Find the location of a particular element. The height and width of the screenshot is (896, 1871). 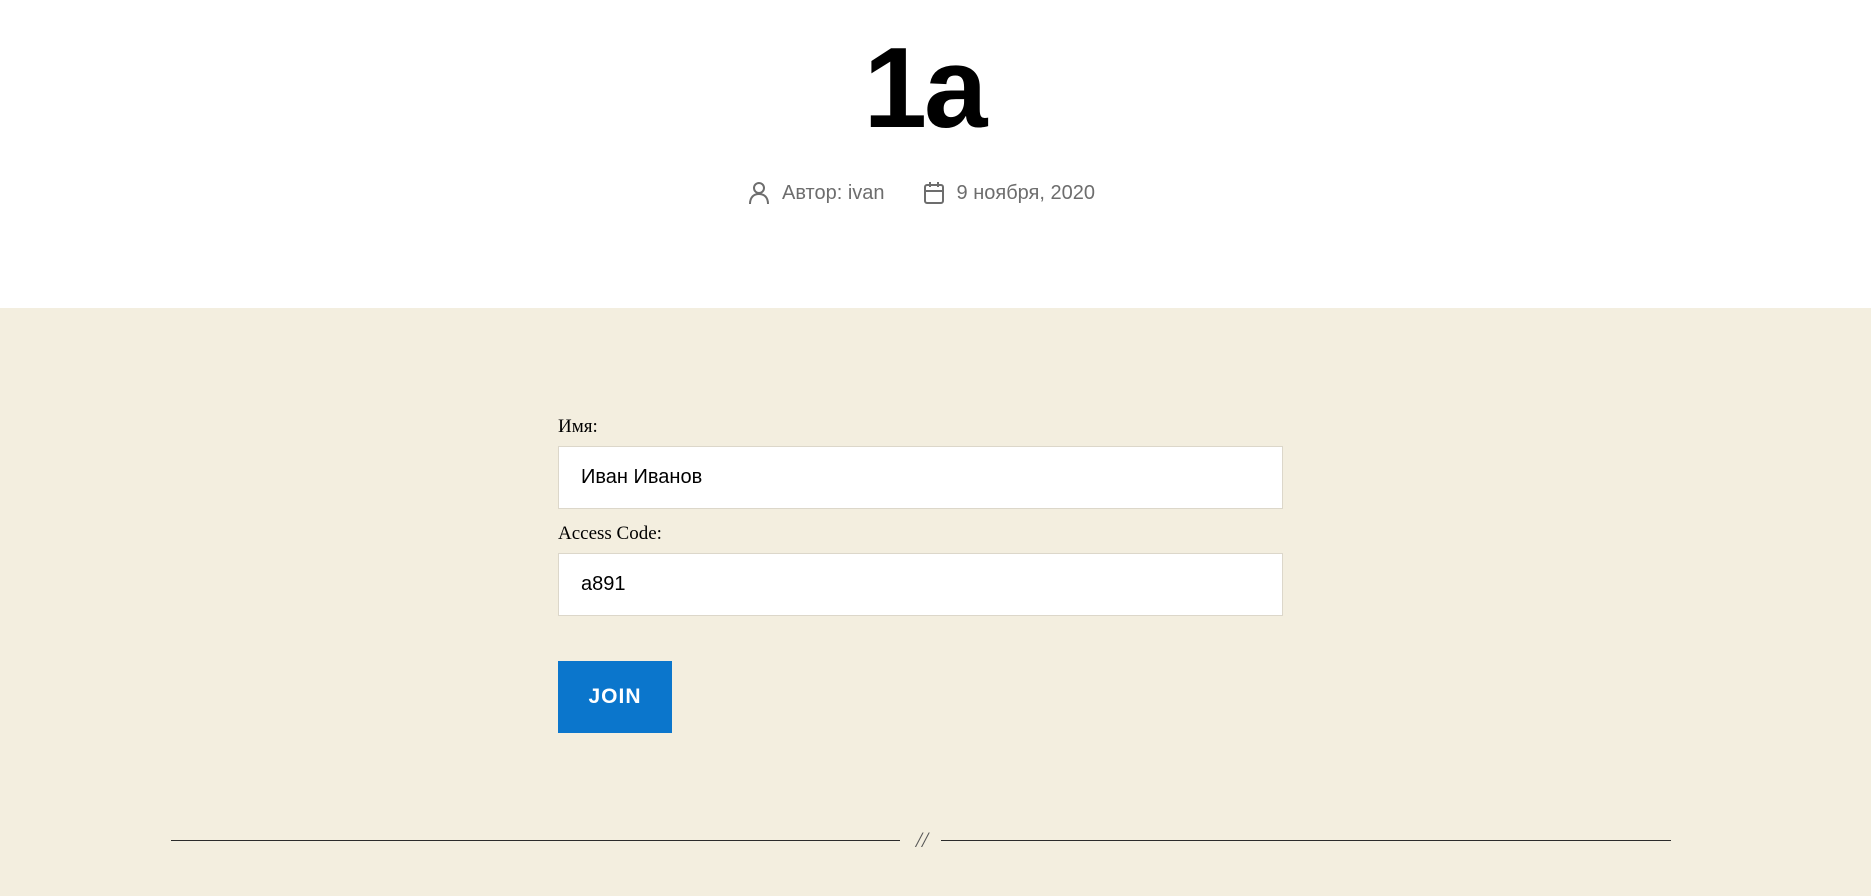

post-date: 9 ноября, 2020 is located at coordinates (1008, 193).